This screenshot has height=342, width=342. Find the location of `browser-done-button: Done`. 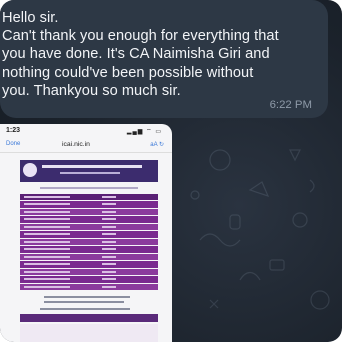

browser-done-button: Done is located at coordinates (13, 144).